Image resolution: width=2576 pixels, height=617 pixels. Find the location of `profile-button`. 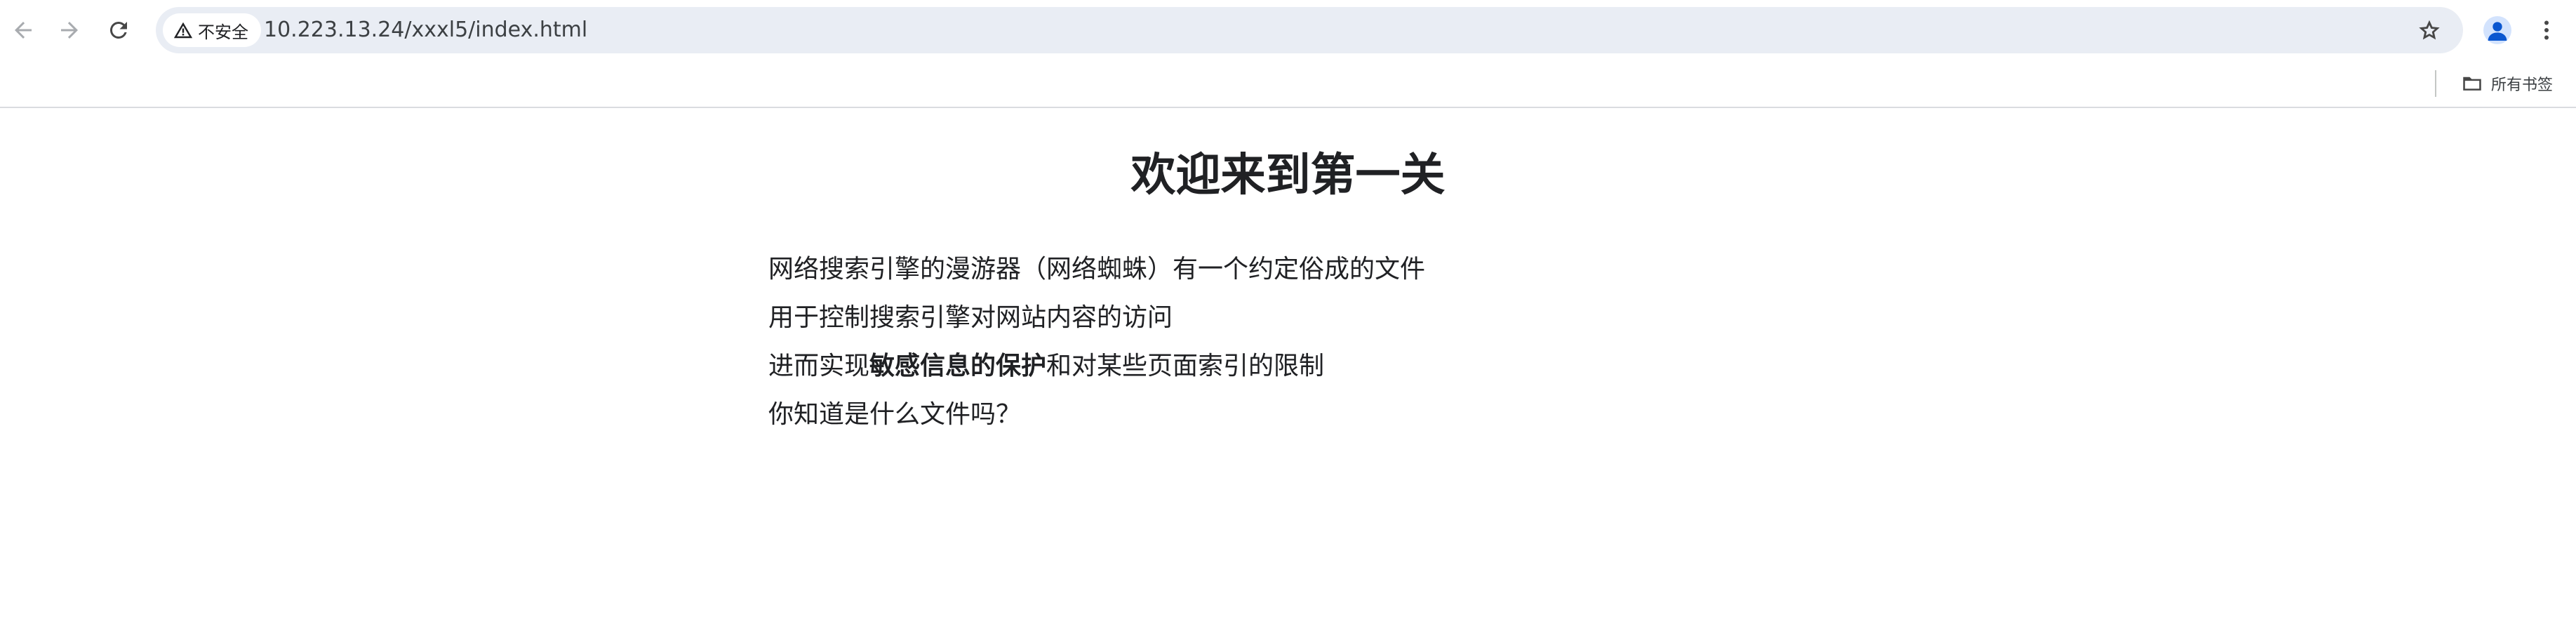

profile-button is located at coordinates (2498, 30).